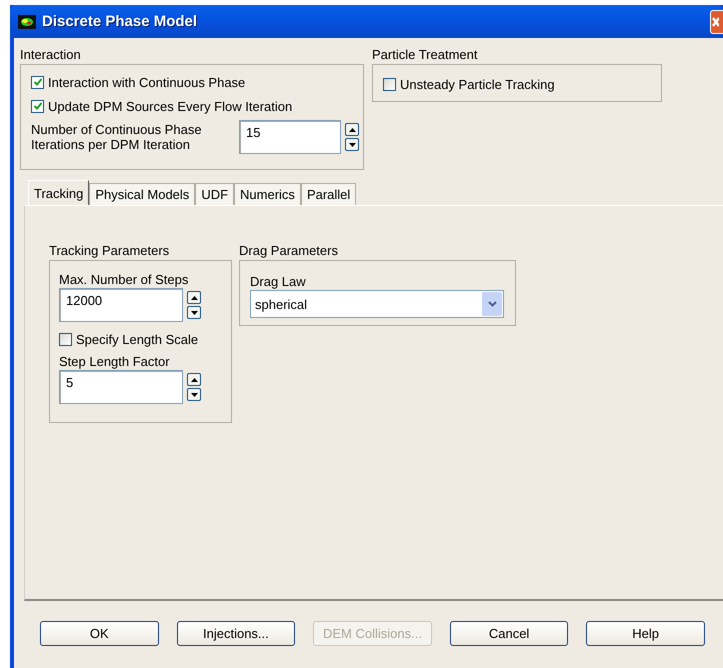 The height and width of the screenshot is (668, 723). I want to click on close-button, so click(716, 22).